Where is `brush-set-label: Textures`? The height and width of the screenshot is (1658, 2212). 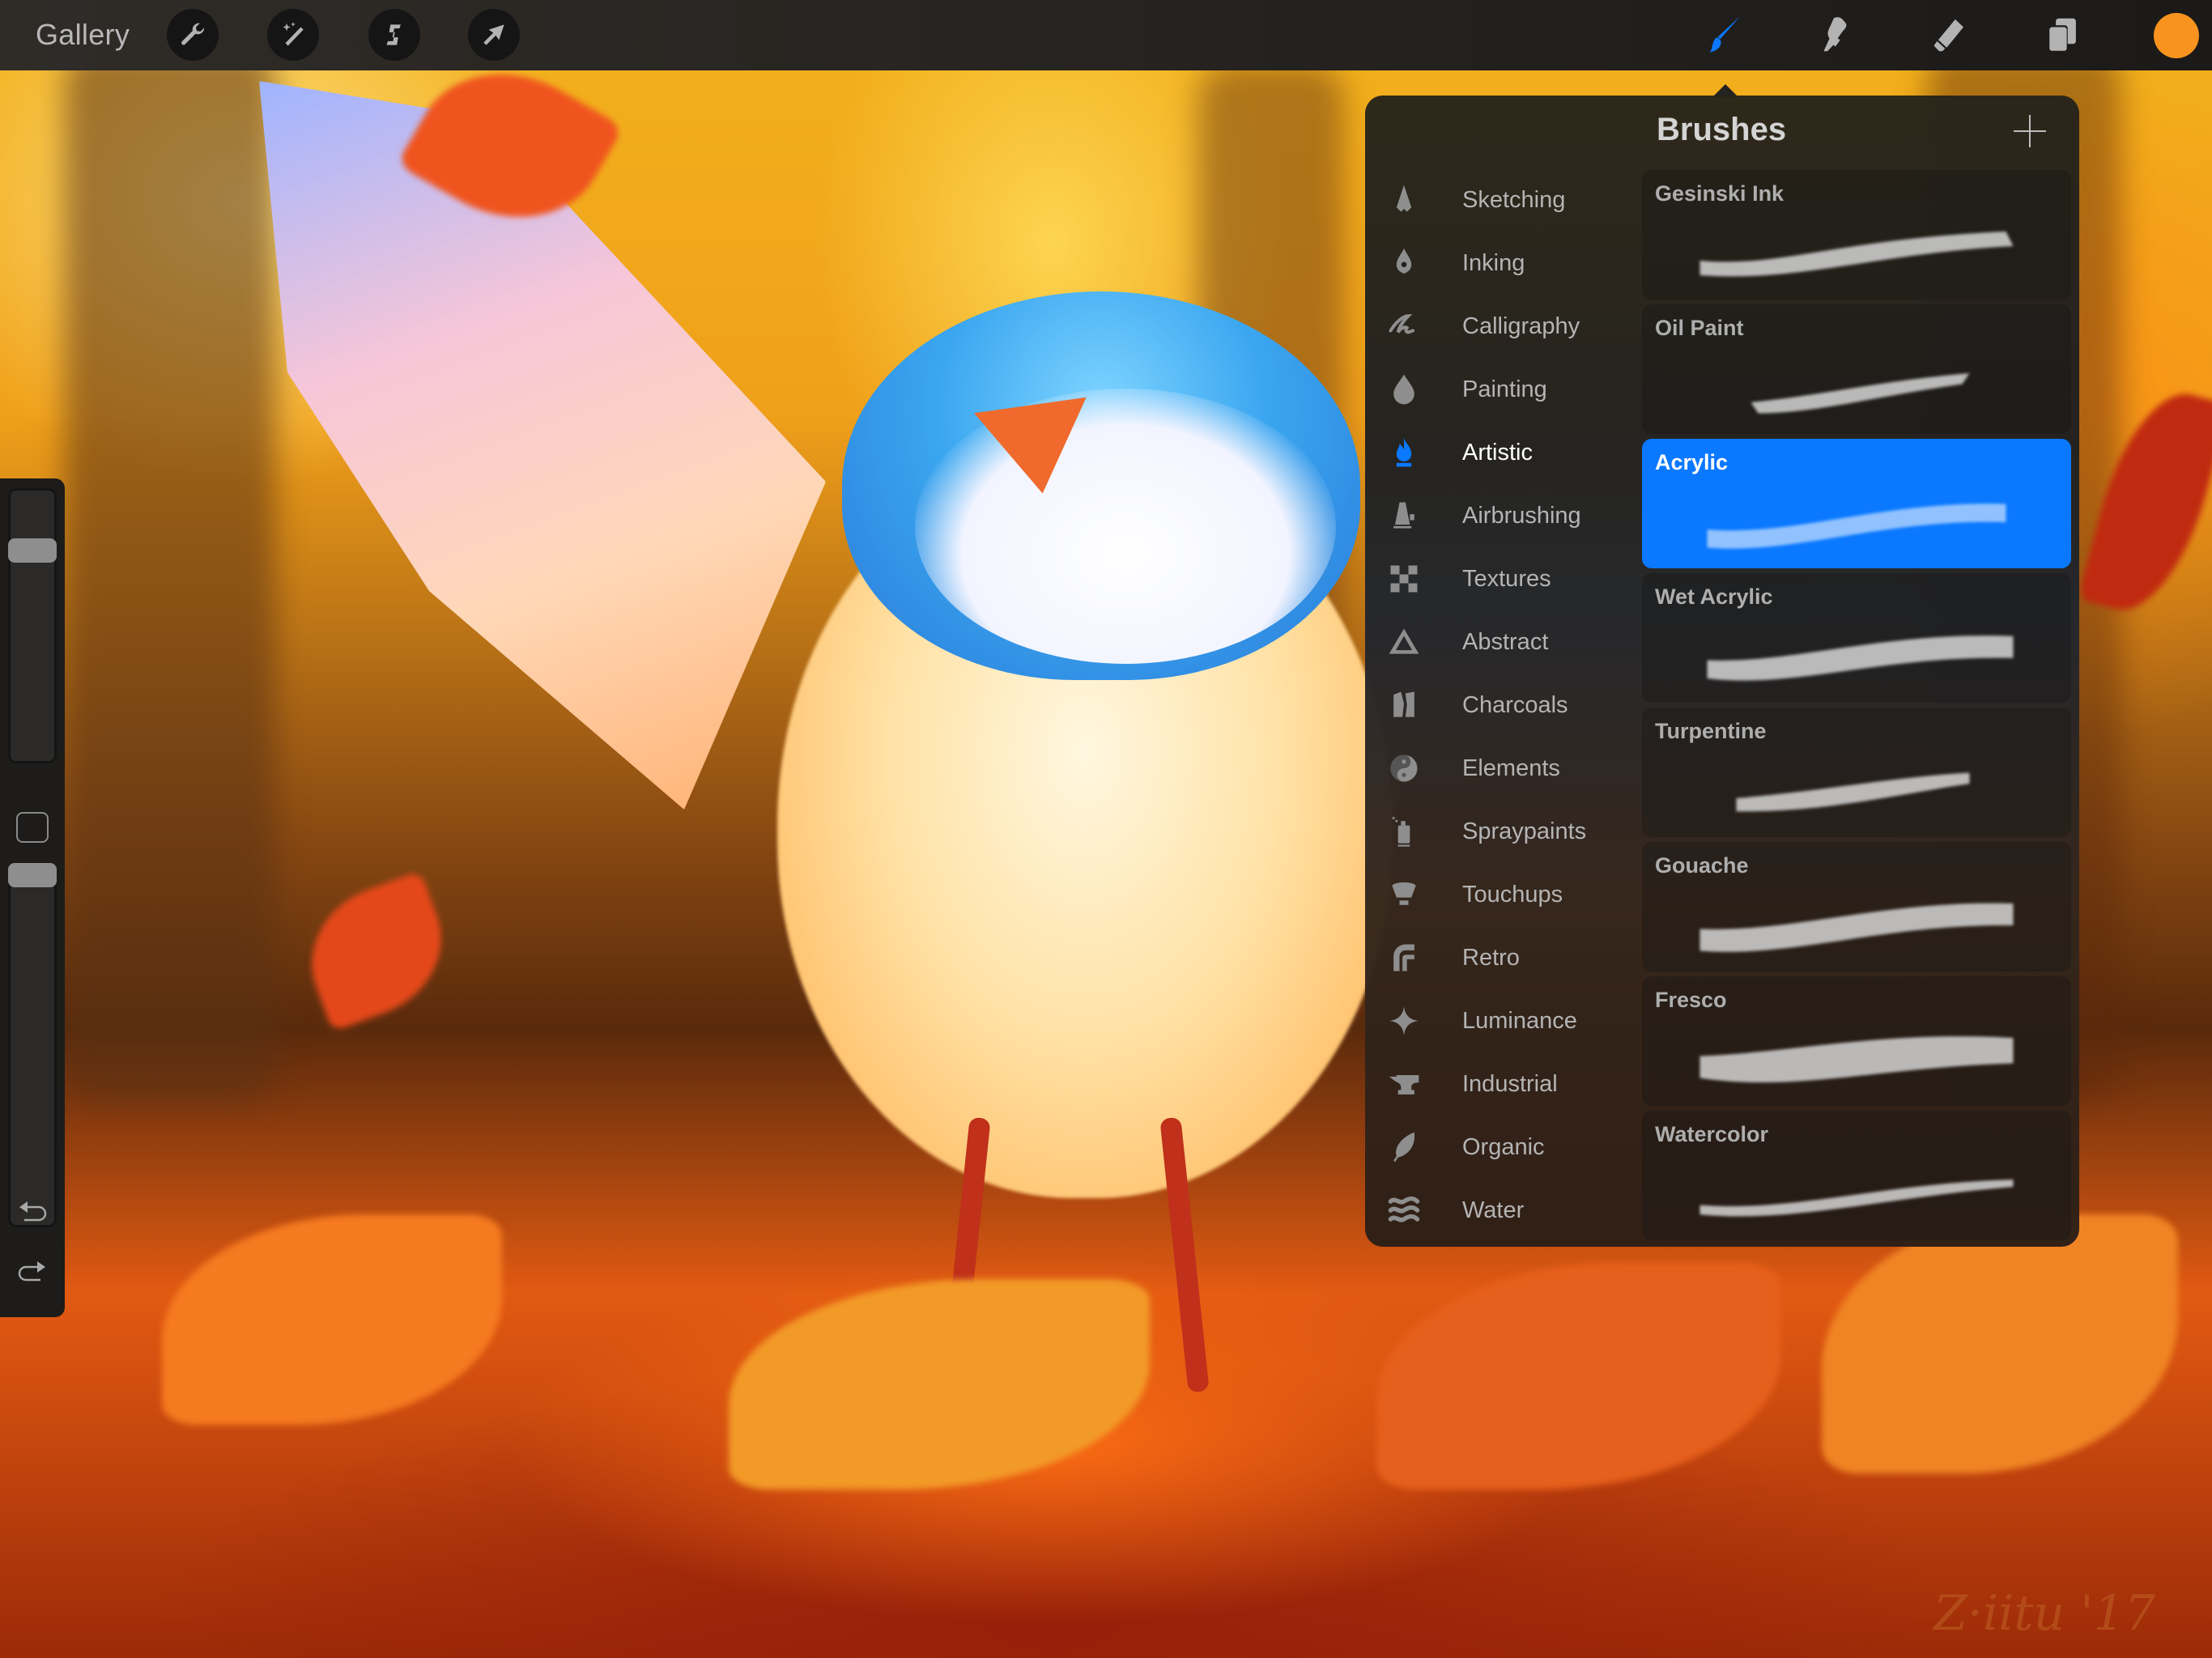 brush-set-label: Textures is located at coordinates (1507, 578).